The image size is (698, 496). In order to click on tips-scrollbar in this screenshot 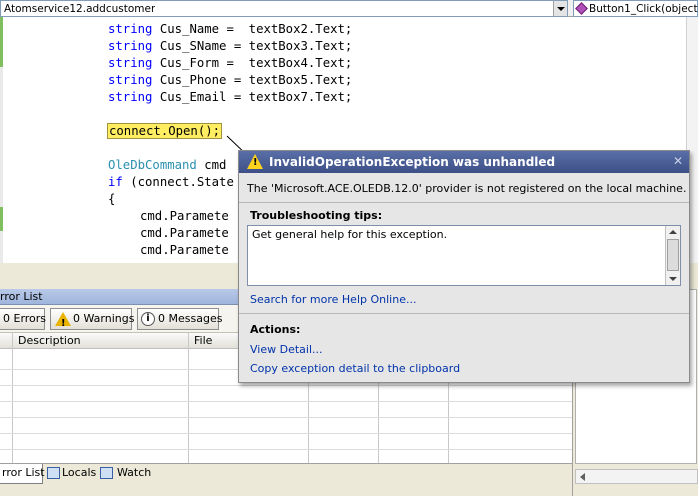, I will do `click(672, 255)`.